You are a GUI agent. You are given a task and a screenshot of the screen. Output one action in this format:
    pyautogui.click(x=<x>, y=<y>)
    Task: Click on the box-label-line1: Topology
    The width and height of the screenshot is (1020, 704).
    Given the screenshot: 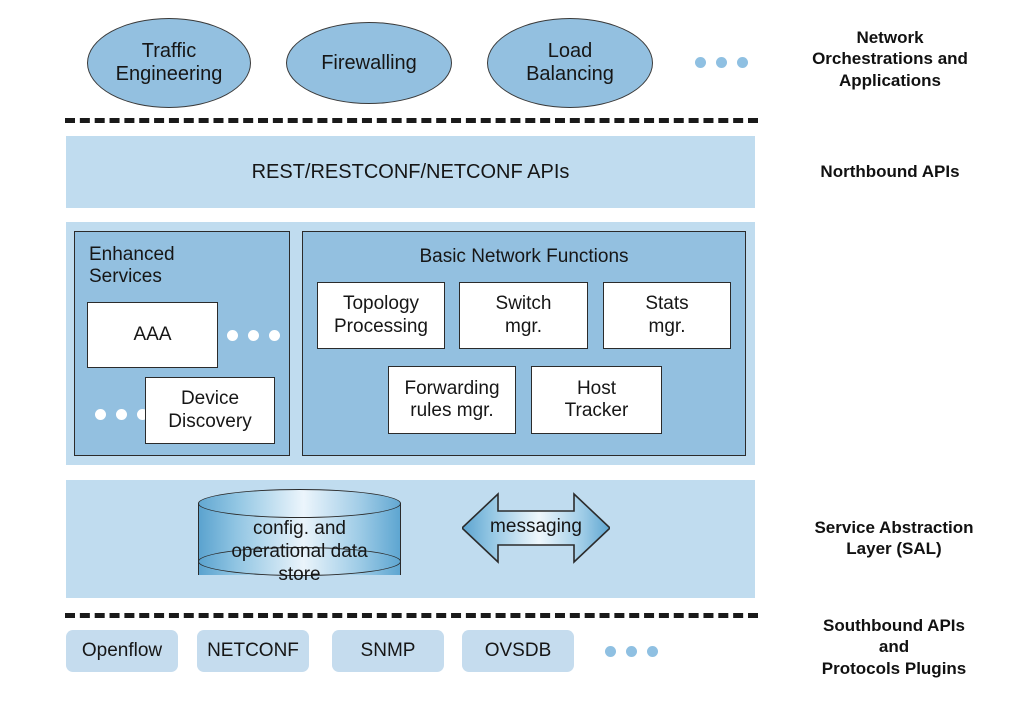 What is the action you would take?
    pyautogui.click(x=381, y=304)
    